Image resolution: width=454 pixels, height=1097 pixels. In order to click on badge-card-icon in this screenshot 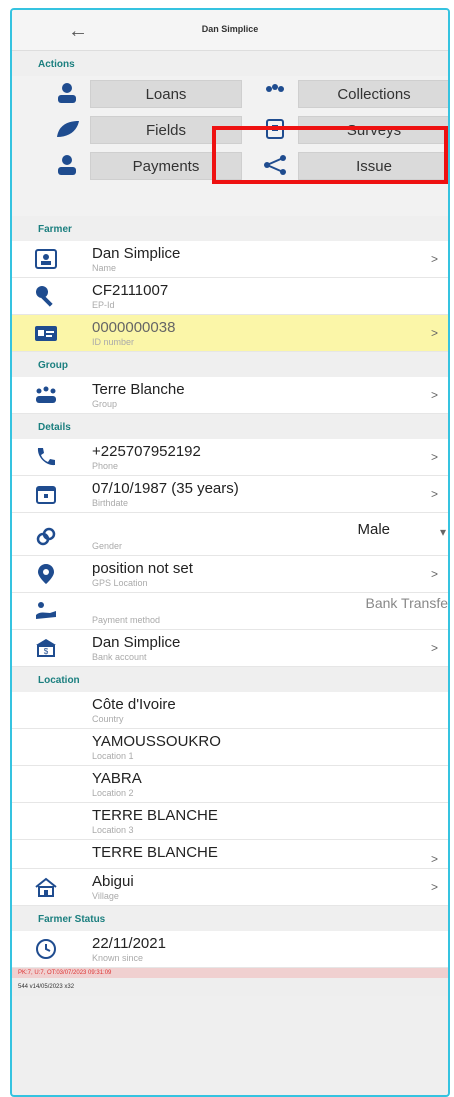, I will do `click(46, 333)`.